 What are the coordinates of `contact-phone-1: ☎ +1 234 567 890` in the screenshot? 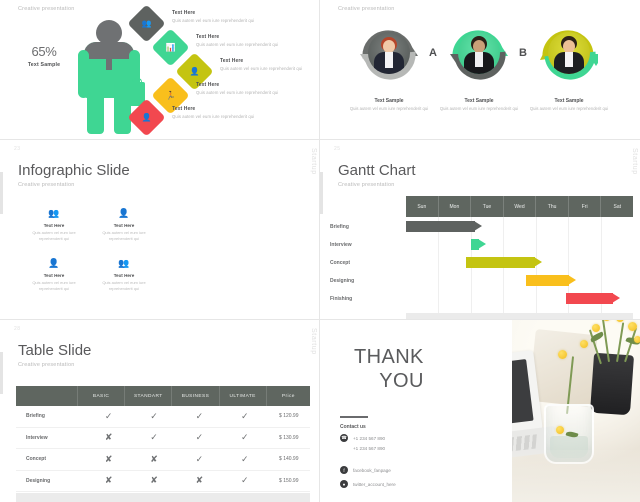 It's located at (362, 438).